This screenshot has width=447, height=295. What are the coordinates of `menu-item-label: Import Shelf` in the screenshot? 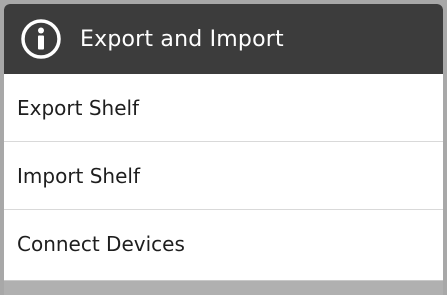 It's located at (79, 175).